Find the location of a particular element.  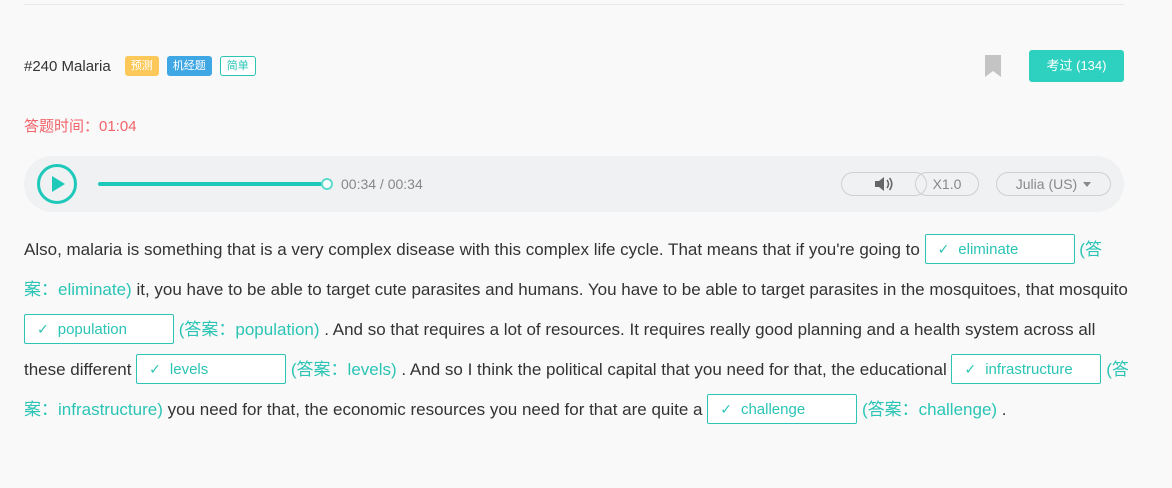

bookmark-icon is located at coordinates (993, 66).